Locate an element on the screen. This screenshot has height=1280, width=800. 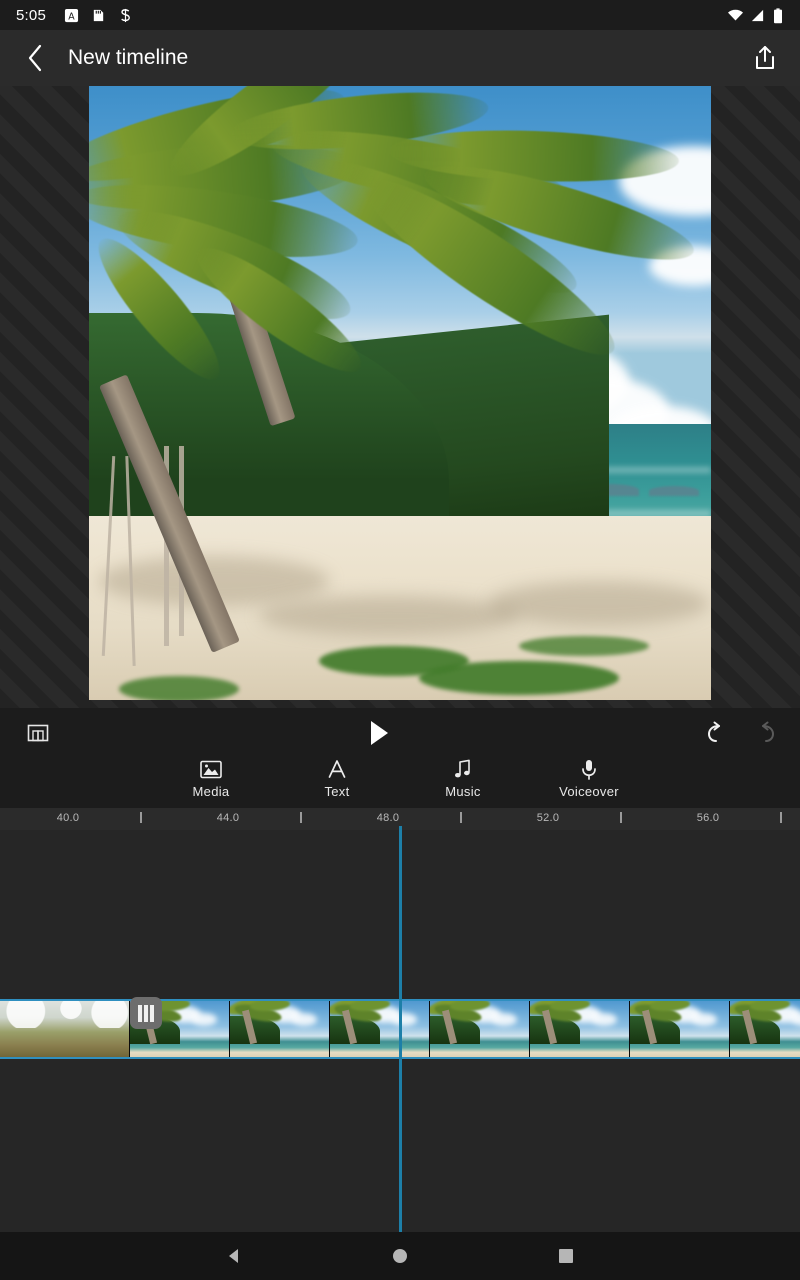
page-title: New timeline is located at coordinates (128, 57).